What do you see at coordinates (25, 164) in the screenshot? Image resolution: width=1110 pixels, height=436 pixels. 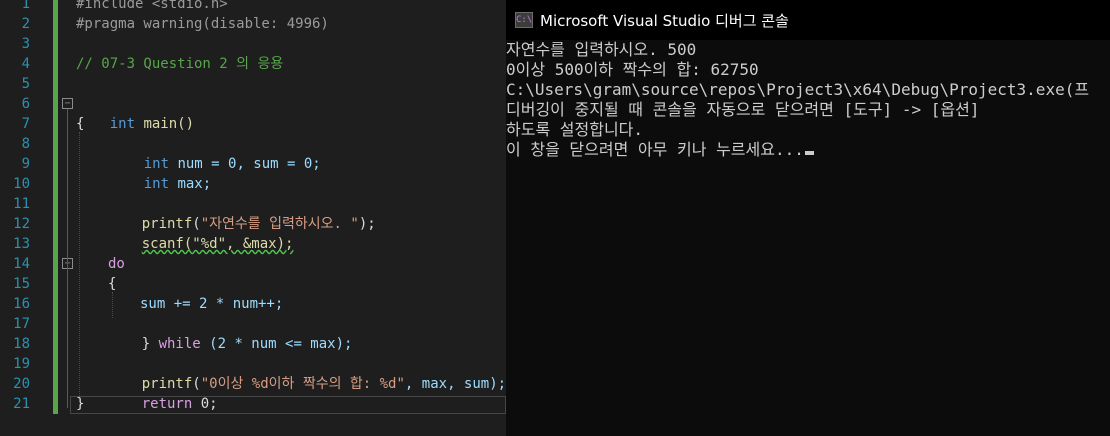 I see `line-number: 9` at bounding box center [25, 164].